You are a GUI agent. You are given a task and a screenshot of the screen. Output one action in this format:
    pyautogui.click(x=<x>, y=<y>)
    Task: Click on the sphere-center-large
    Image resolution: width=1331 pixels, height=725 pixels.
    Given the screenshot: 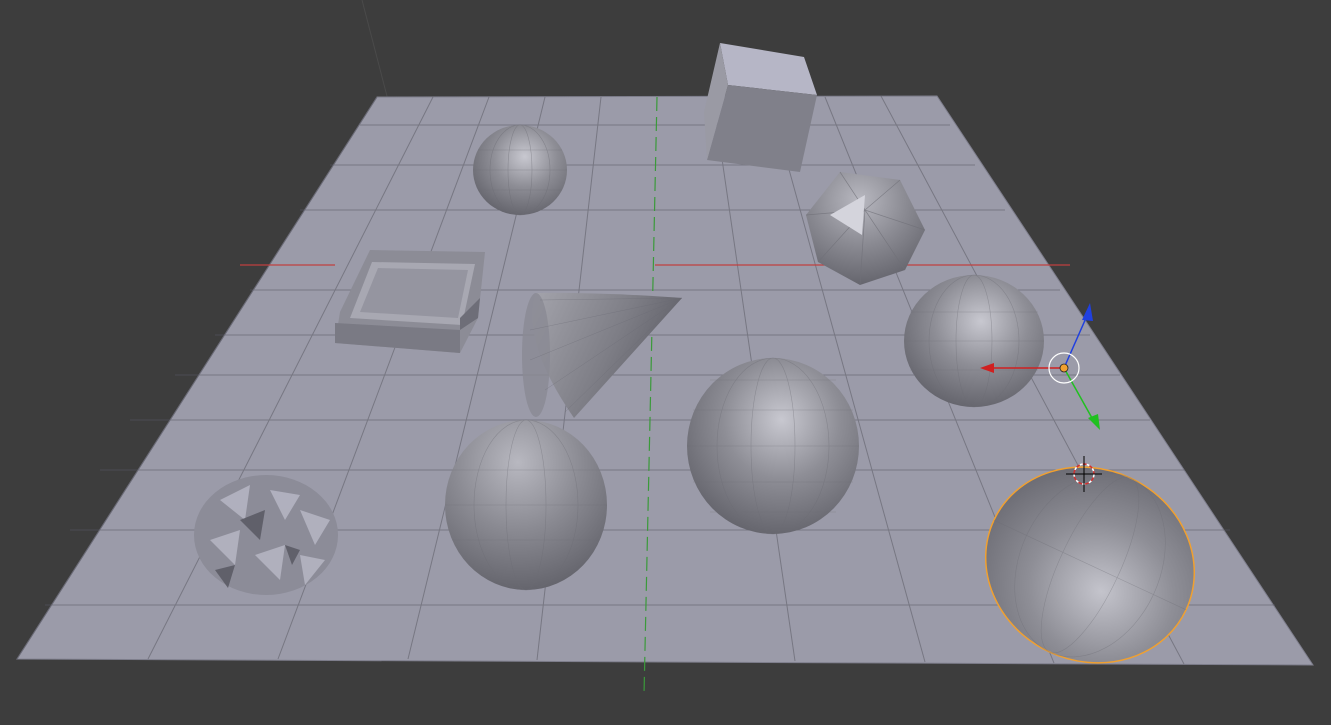 What is the action you would take?
    pyautogui.click(x=773, y=446)
    